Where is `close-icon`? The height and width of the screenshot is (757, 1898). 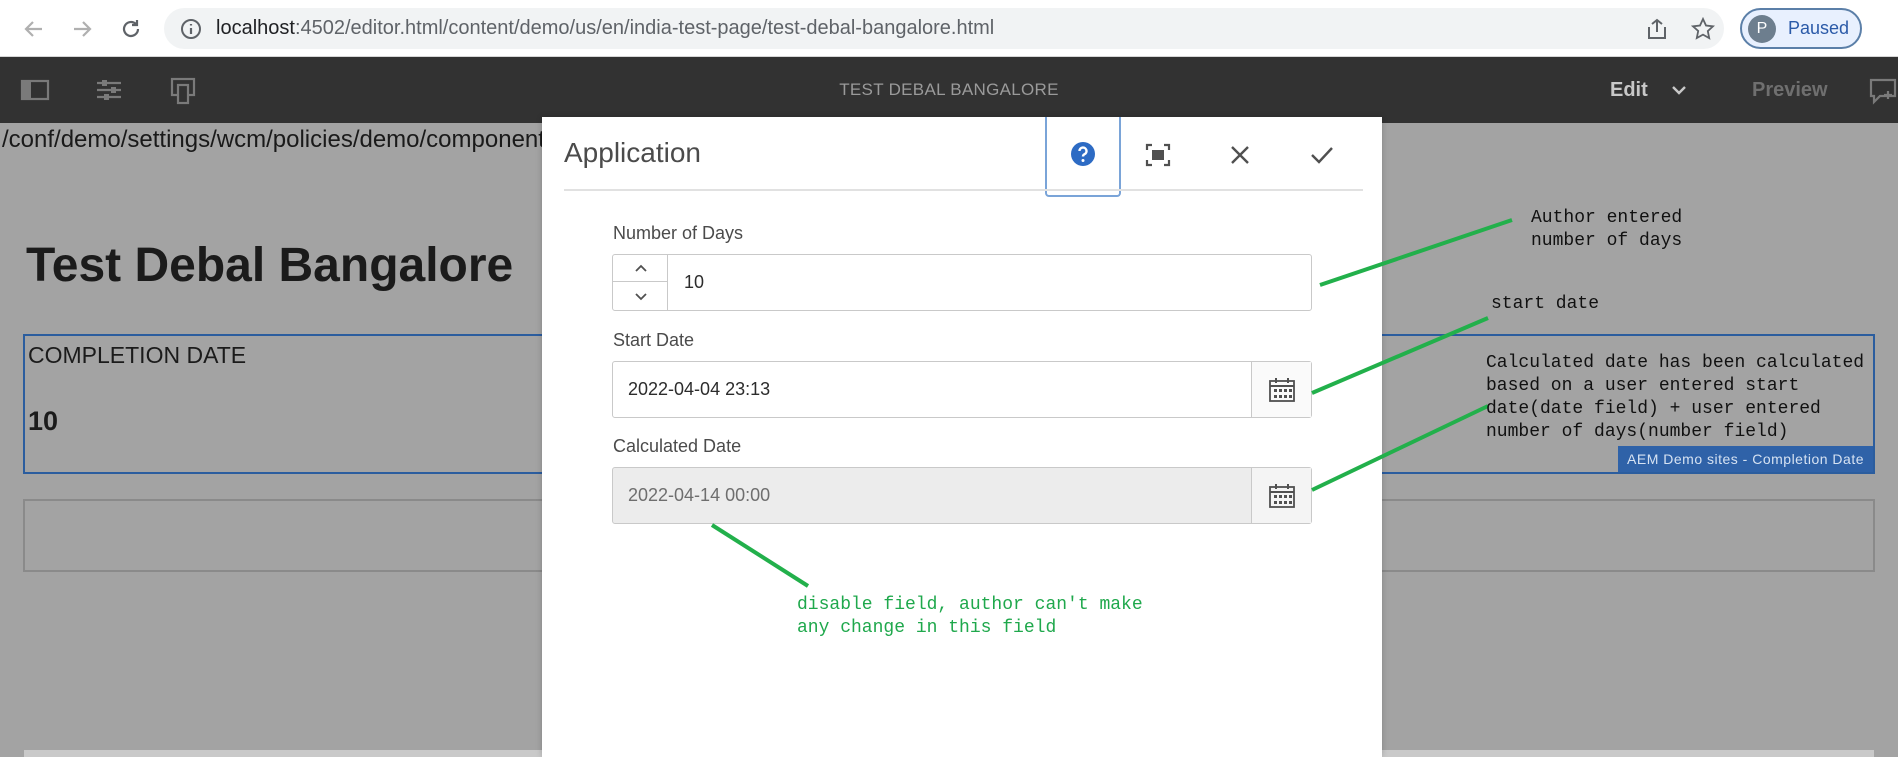
close-icon is located at coordinates (1240, 157).